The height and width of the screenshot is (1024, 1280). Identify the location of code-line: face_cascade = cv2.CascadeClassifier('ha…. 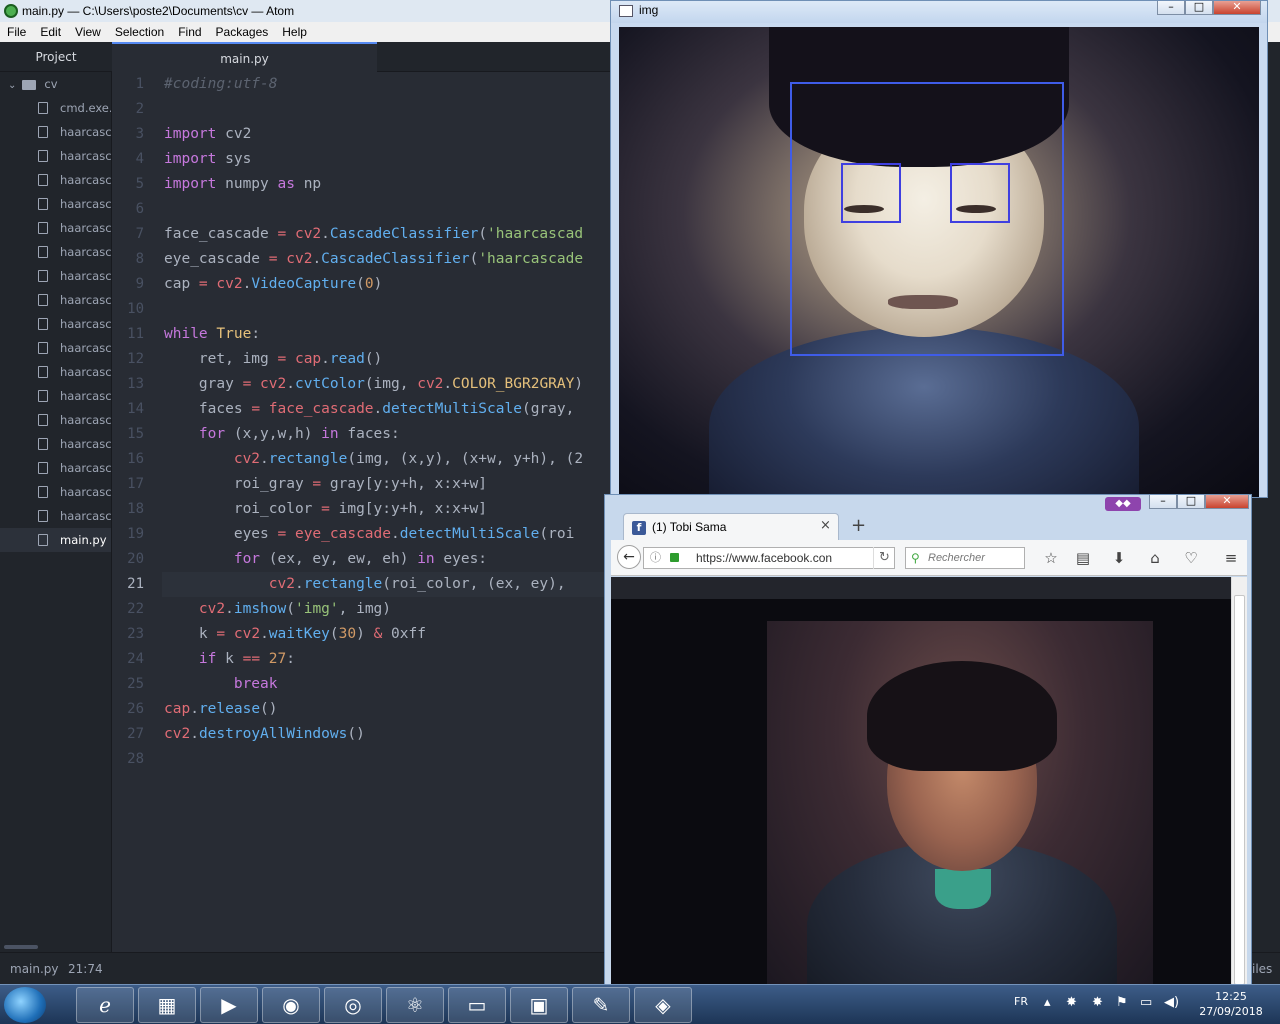
(387, 234).